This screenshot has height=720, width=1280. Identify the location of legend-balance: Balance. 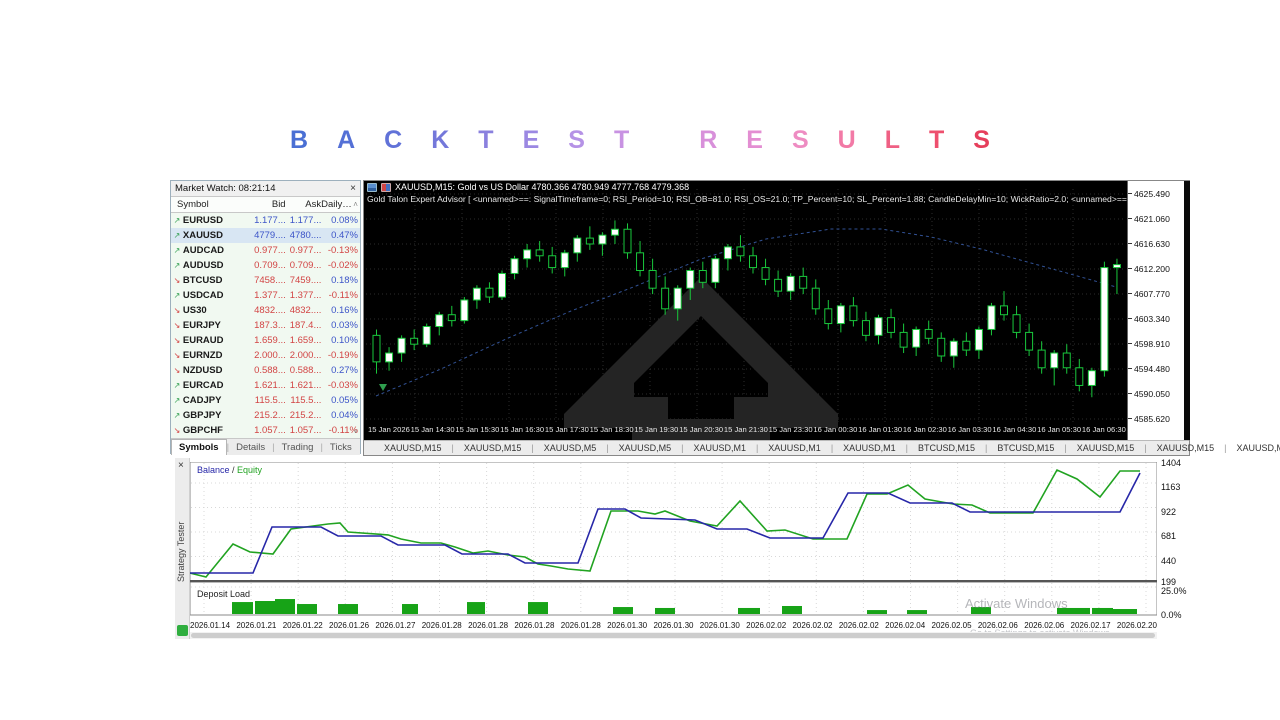
(213, 470).